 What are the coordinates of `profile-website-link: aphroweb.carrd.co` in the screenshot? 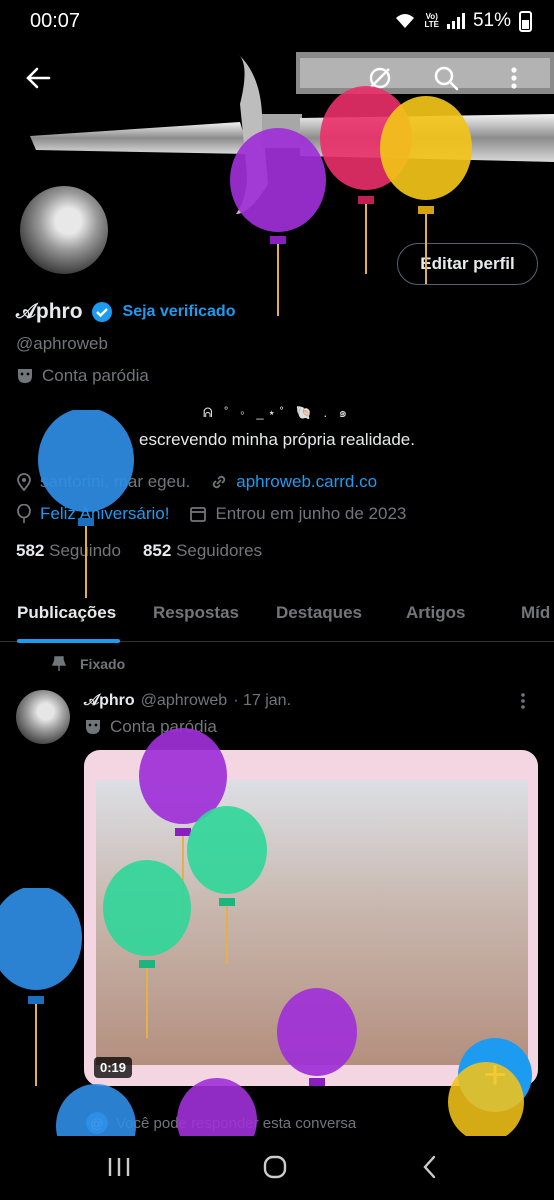 It's located at (306, 482).